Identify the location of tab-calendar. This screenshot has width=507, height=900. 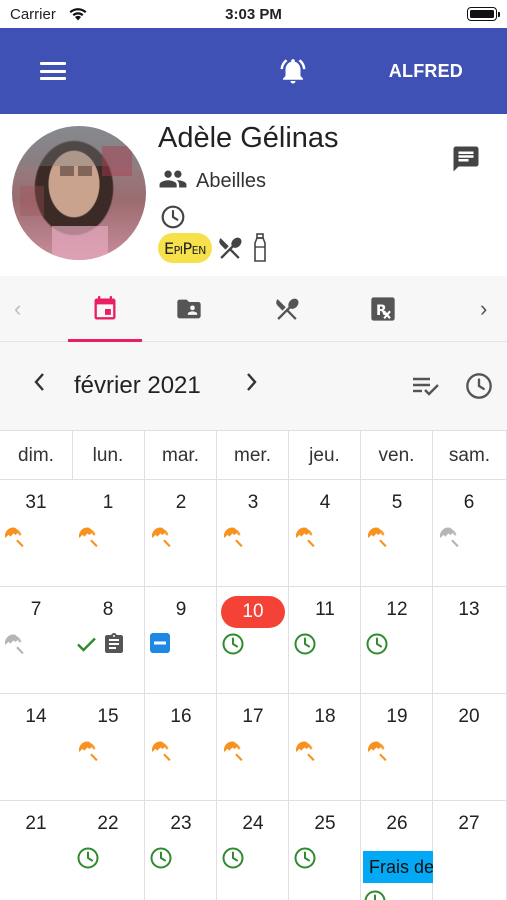
(105, 309).